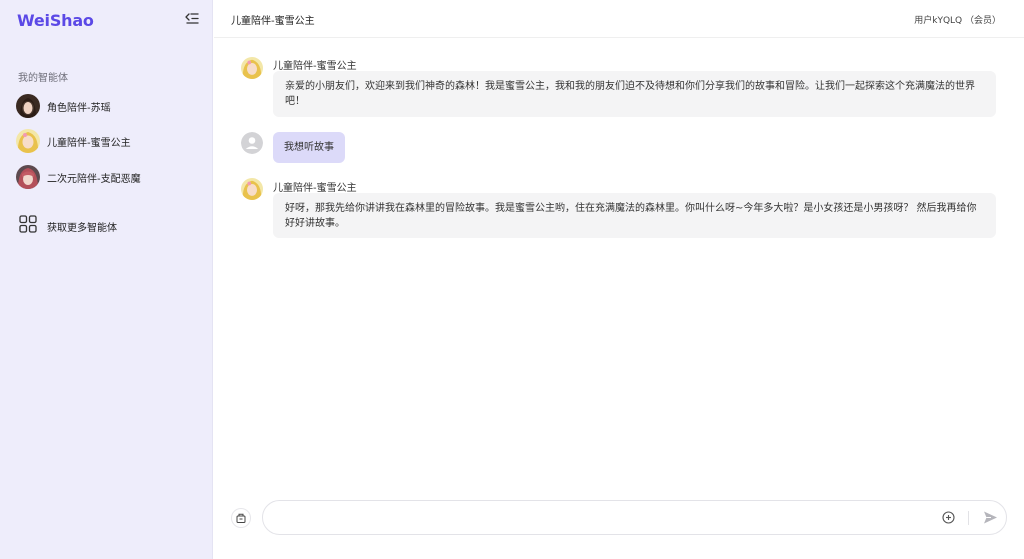  What do you see at coordinates (619, 19) in the screenshot?
I see `chat-header: 儿童陪伴-蜜雪公主 用户kYQLQ （会员）` at bounding box center [619, 19].